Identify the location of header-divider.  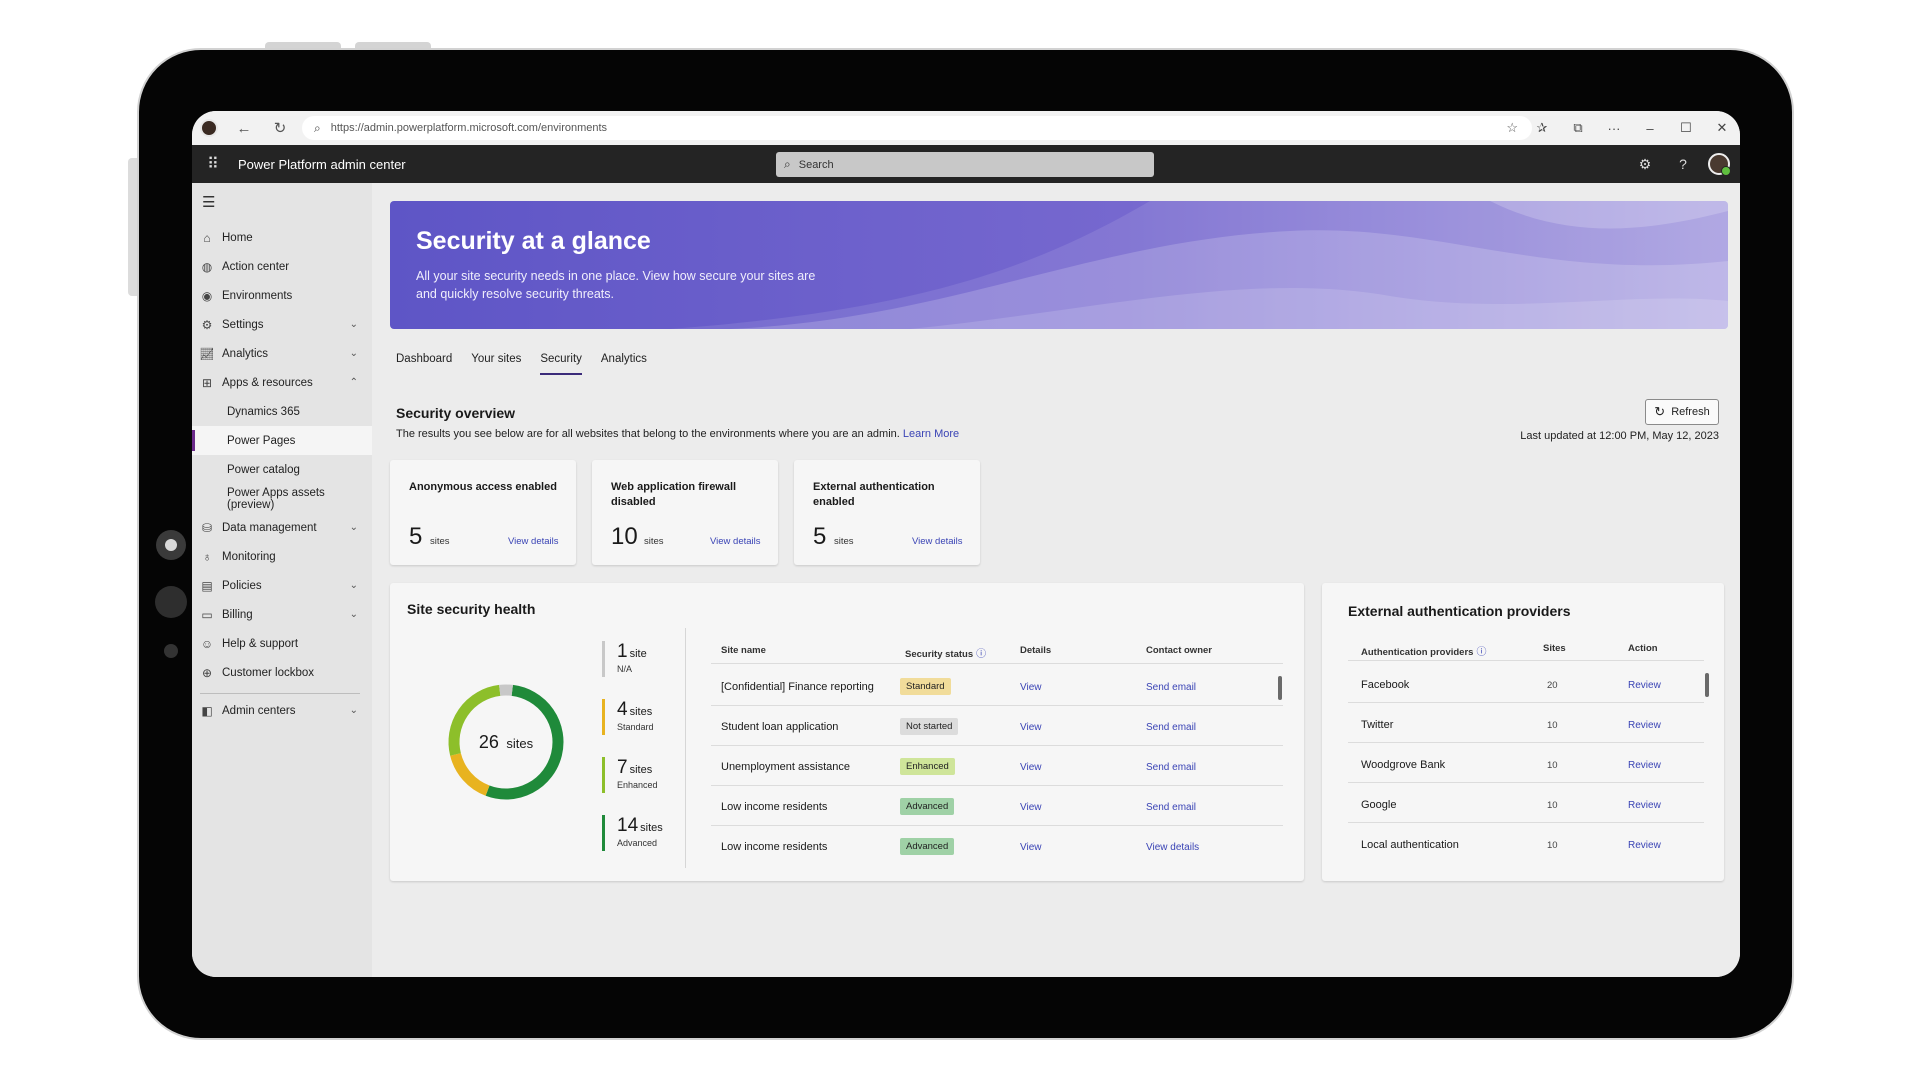
(1526, 660).